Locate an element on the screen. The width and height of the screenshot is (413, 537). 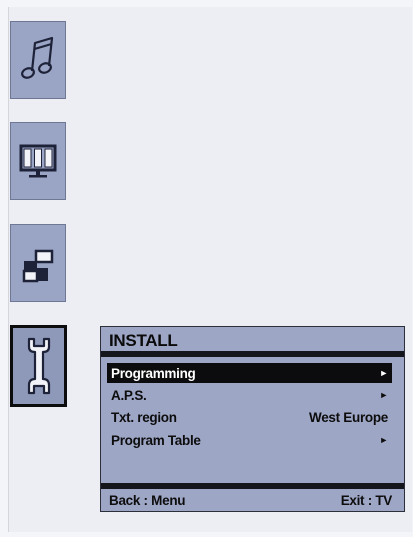
tv-screen-icon is located at coordinates (38, 161).